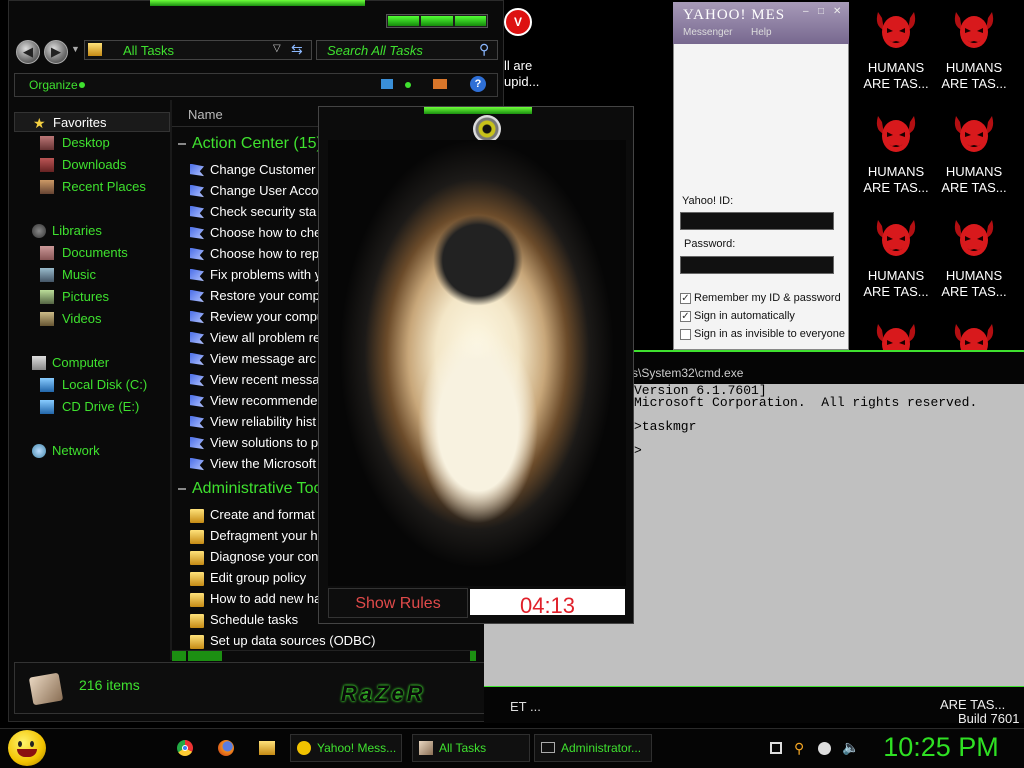 This screenshot has height=768, width=1024. Describe the element at coordinates (254, 557) in the screenshot. I see `task-item: Diagnose your con` at that location.